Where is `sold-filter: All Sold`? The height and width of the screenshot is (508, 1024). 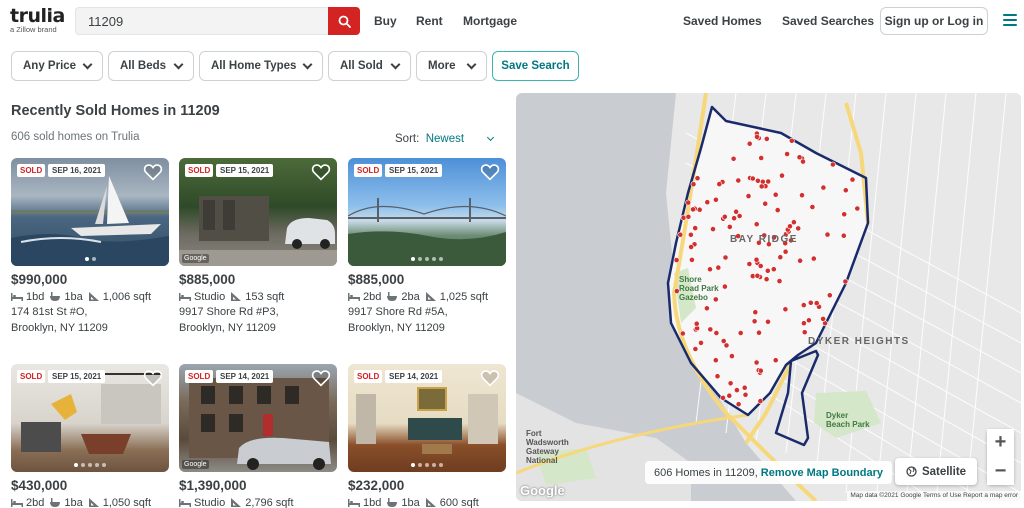
sold-filter: All Sold is located at coordinates (369, 66).